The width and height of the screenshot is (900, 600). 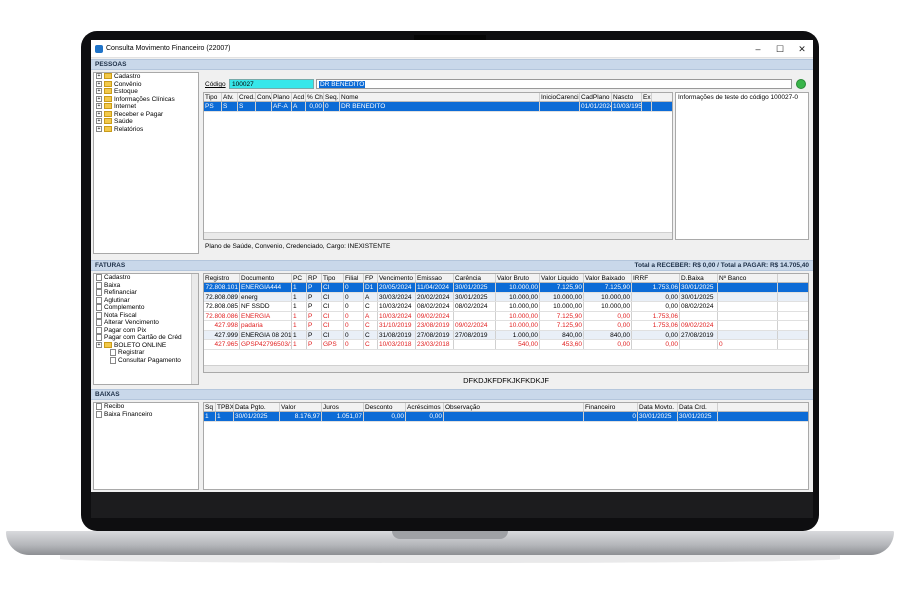 I want to click on baixas-tree: Recibo Baixa Financeiro, so click(x=146, y=446).